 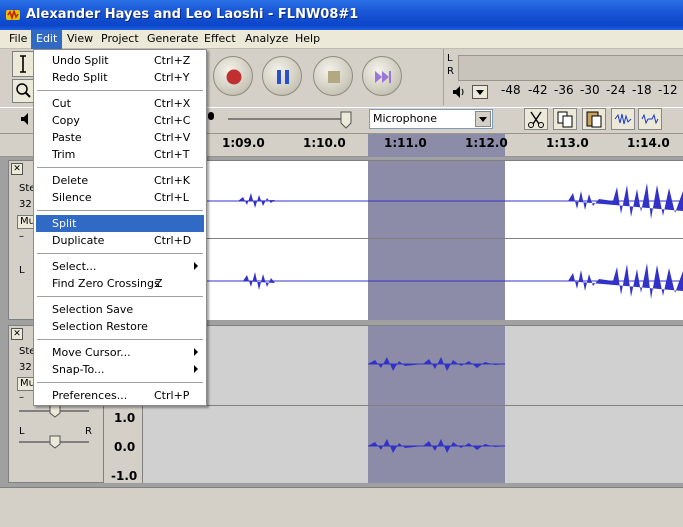 I want to click on copy-button, so click(x=565, y=119).